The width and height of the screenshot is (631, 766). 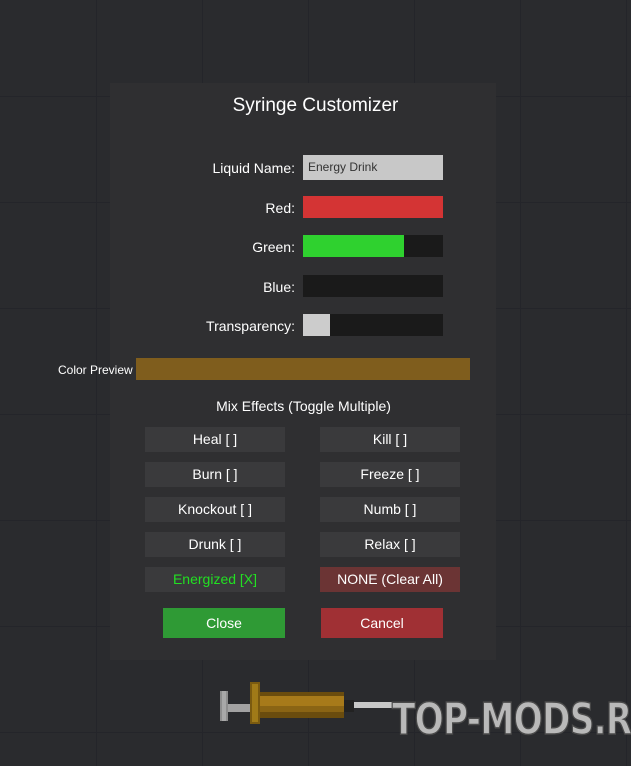 What do you see at coordinates (280, 208) in the screenshot?
I see `red-label: Red:` at bounding box center [280, 208].